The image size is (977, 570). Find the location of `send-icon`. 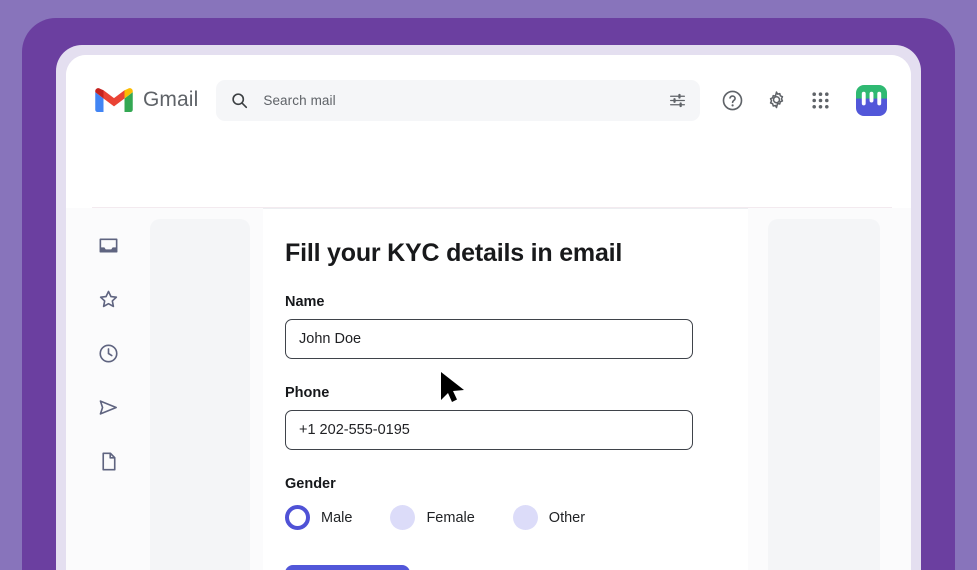

send-icon is located at coordinates (108, 407).